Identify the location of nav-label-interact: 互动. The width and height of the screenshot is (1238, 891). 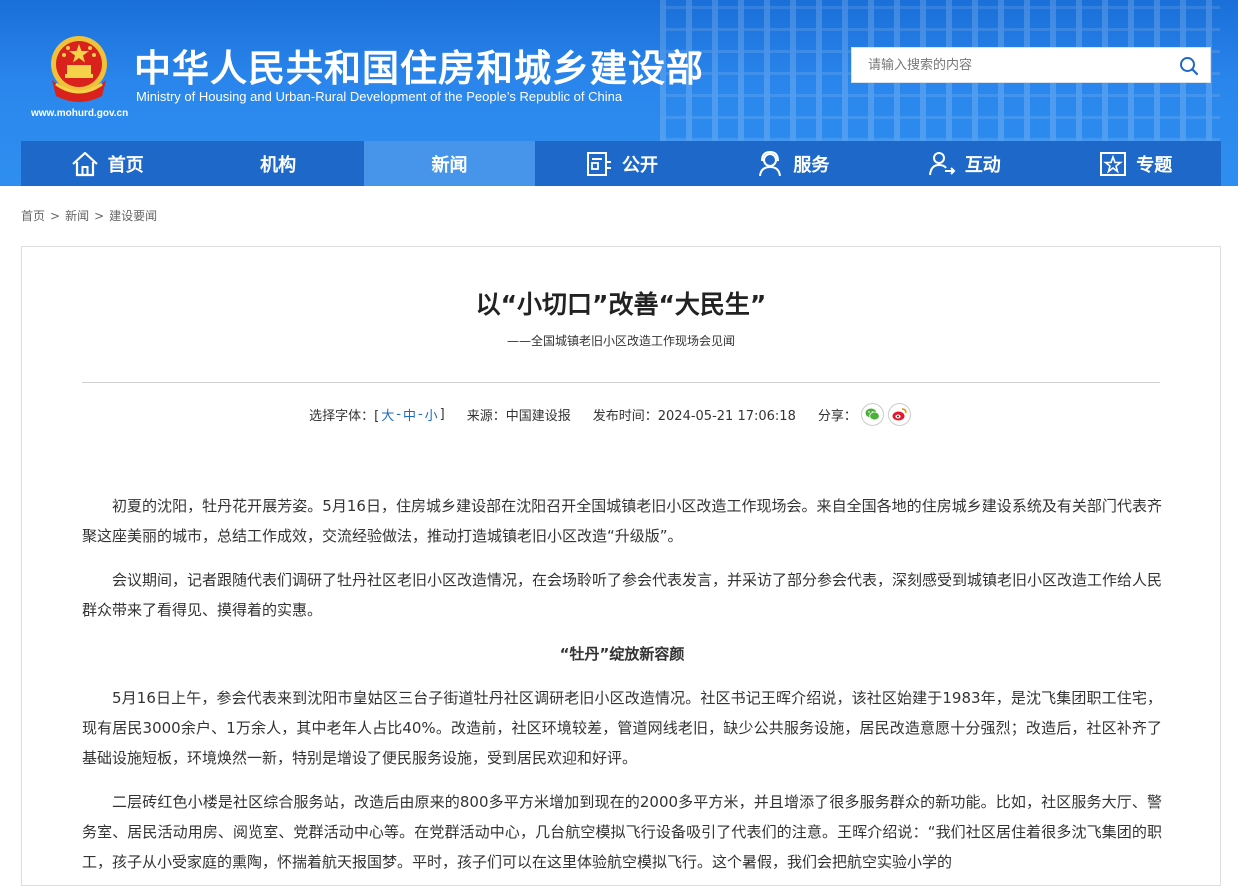
(982, 165).